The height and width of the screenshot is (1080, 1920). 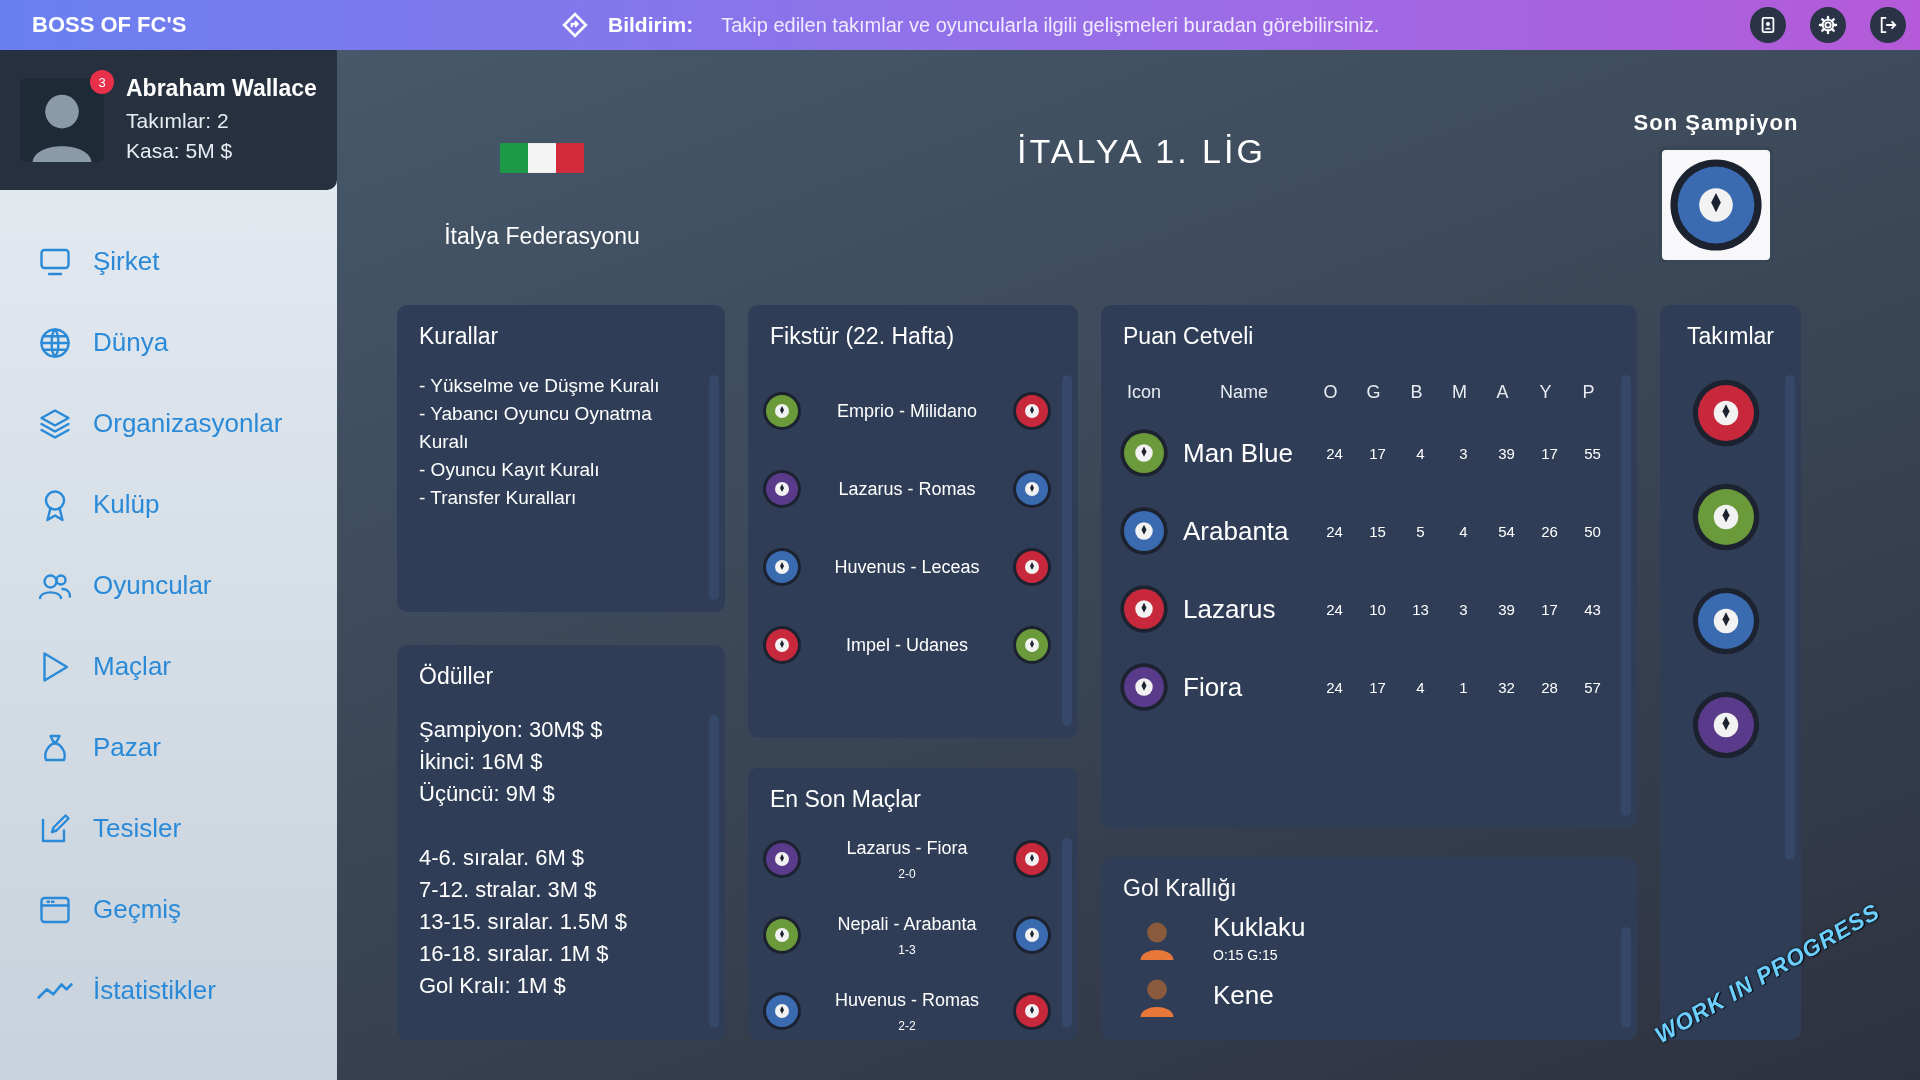 I want to click on player-name: Kuklaku, so click(x=1259, y=927).